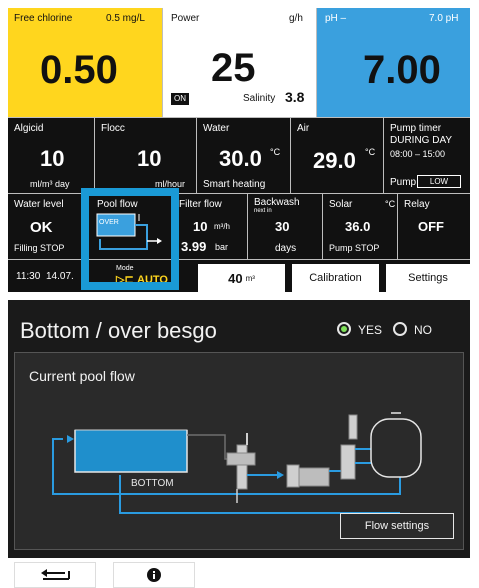 This screenshot has width=479, height=588. I want to click on solar-label: Solar, so click(341, 204).